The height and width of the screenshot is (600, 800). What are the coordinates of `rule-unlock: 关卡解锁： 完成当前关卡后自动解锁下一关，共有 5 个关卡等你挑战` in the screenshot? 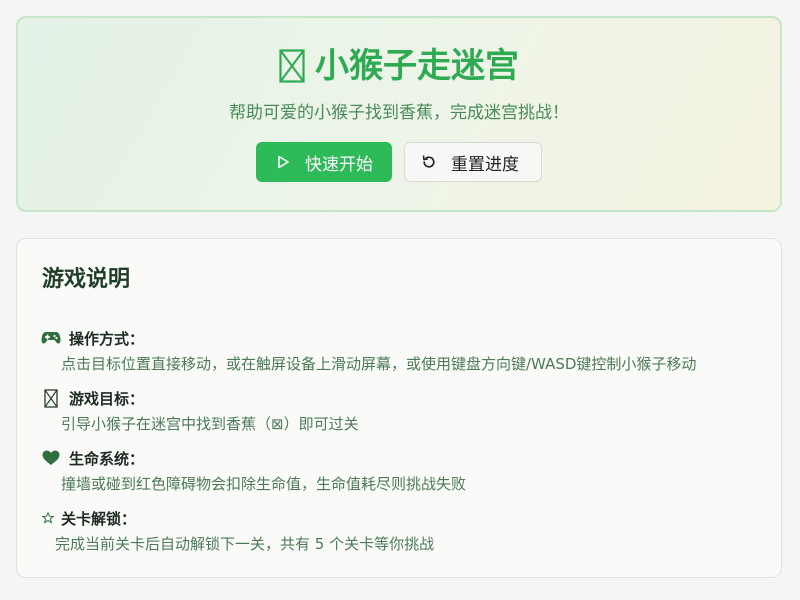 It's located at (401, 531).